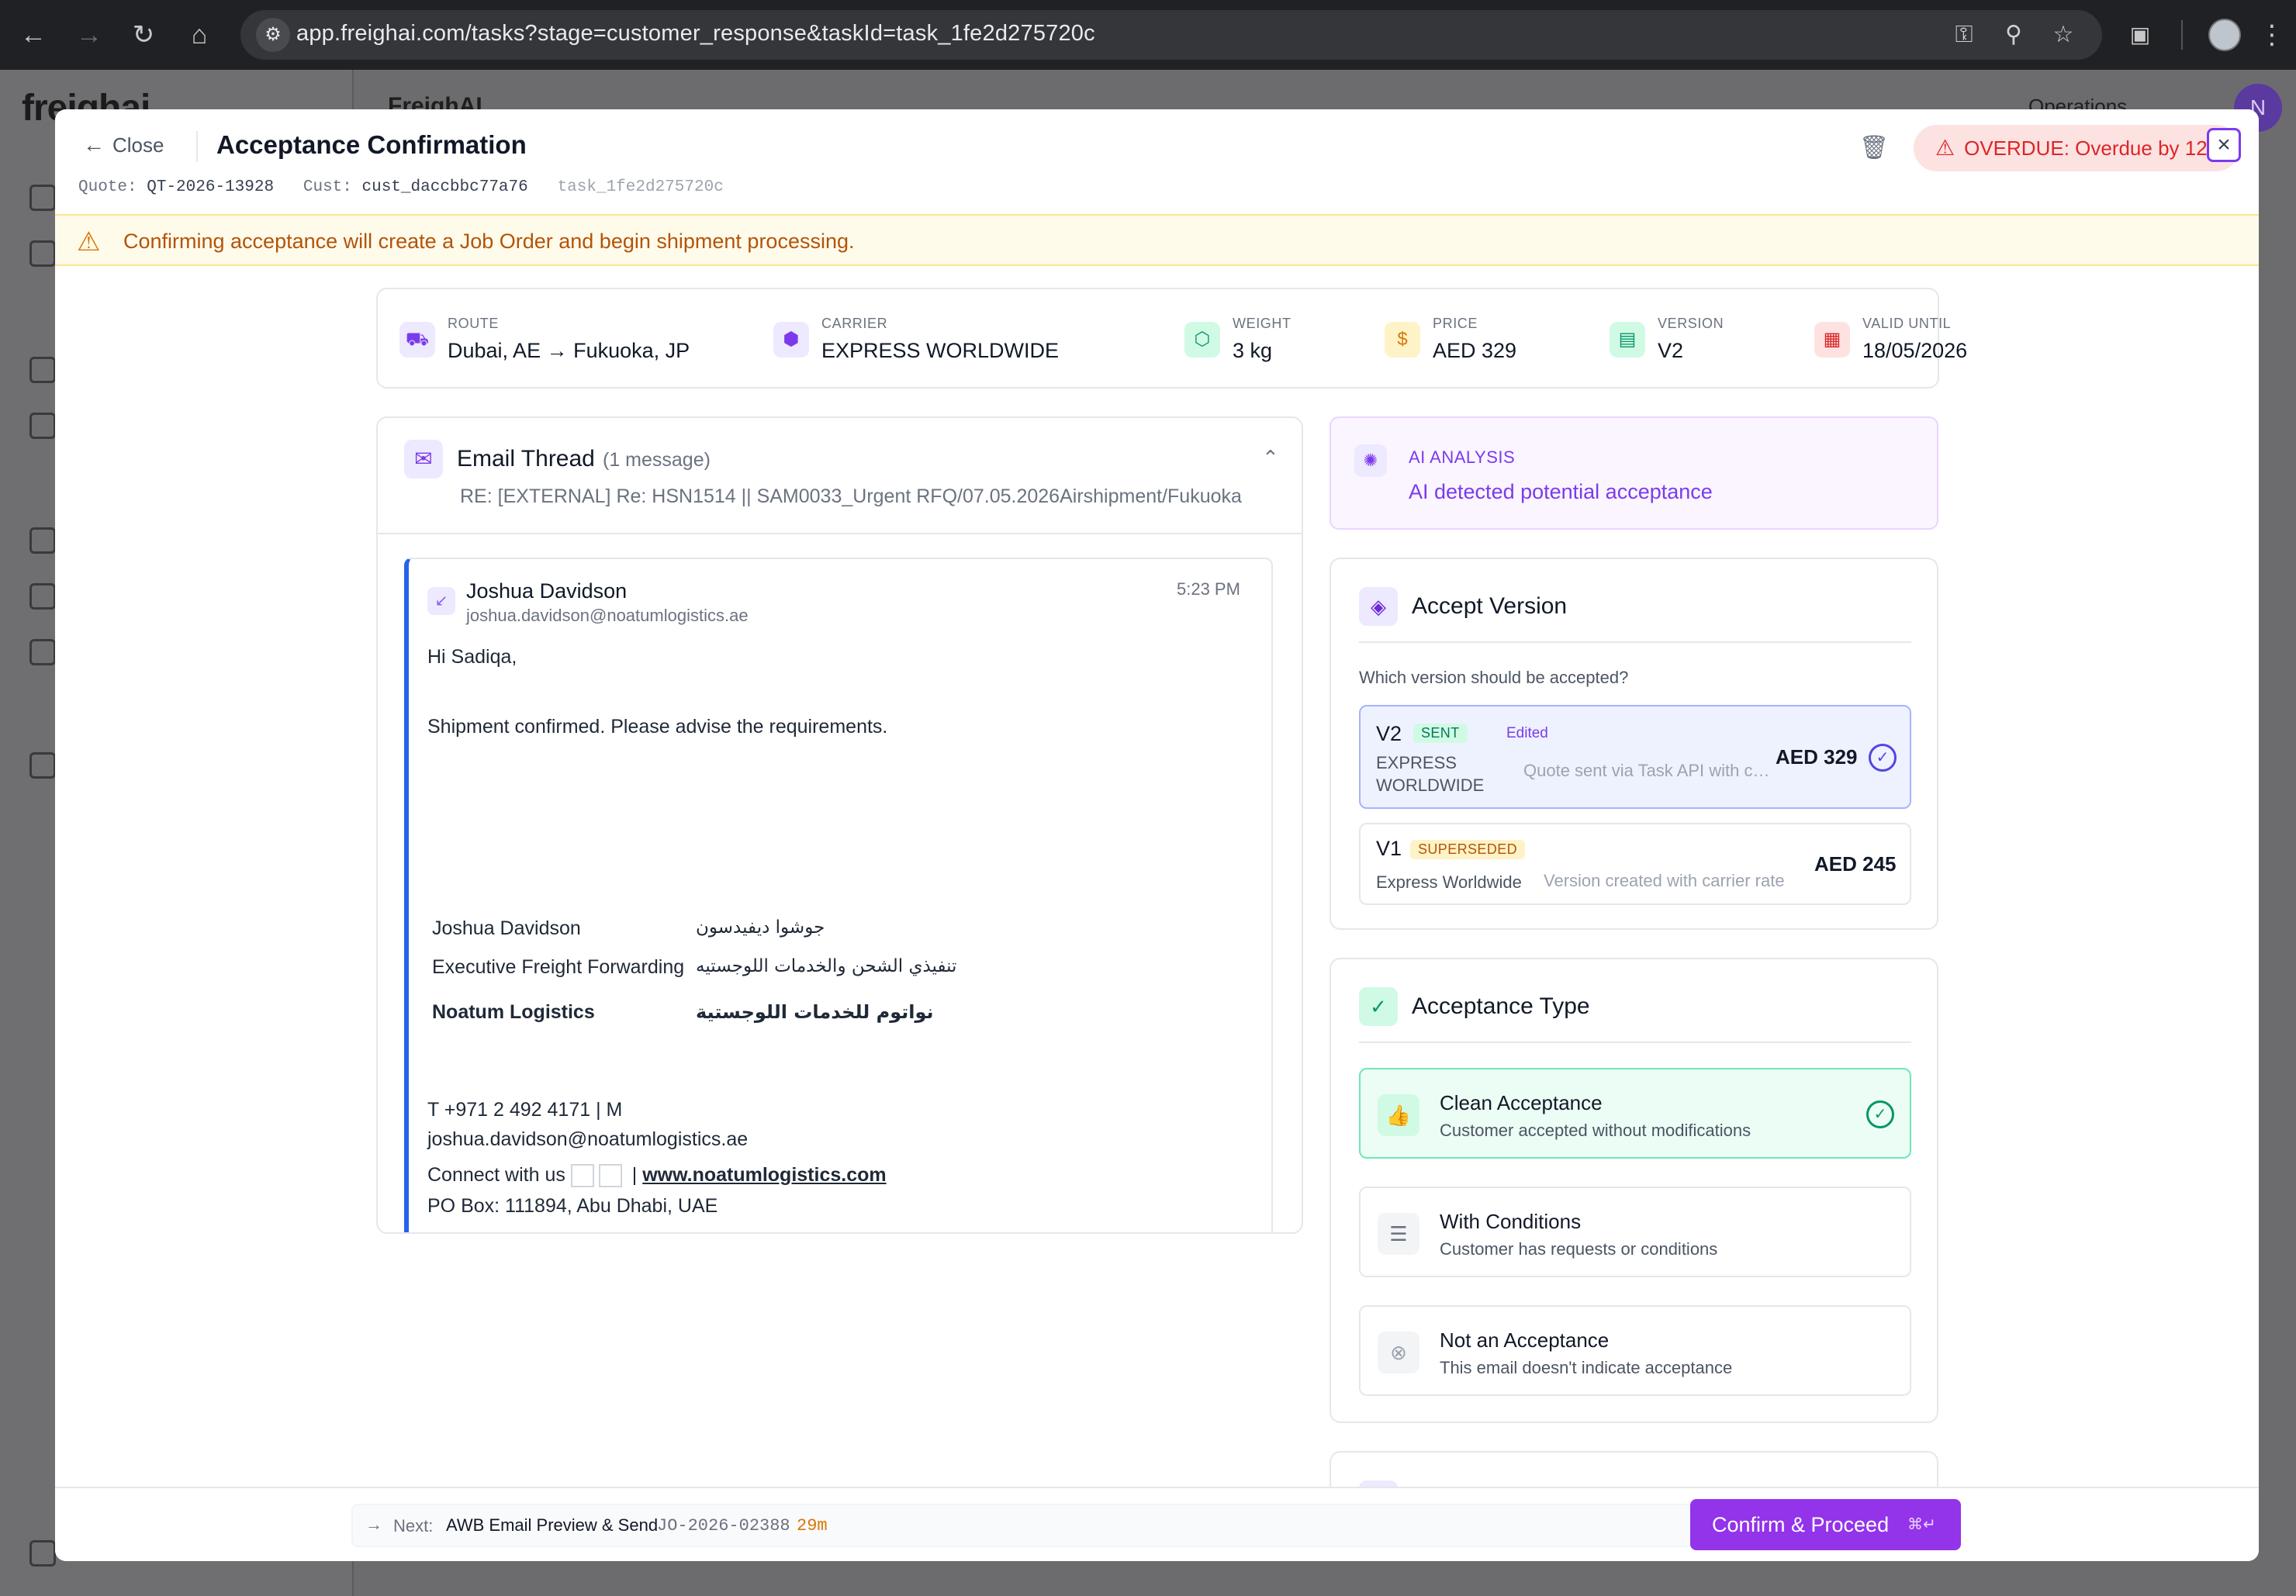 The width and height of the screenshot is (2296, 1596). What do you see at coordinates (211, 187) in the screenshot?
I see `quote-id: QT-2026-13928` at bounding box center [211, 187].